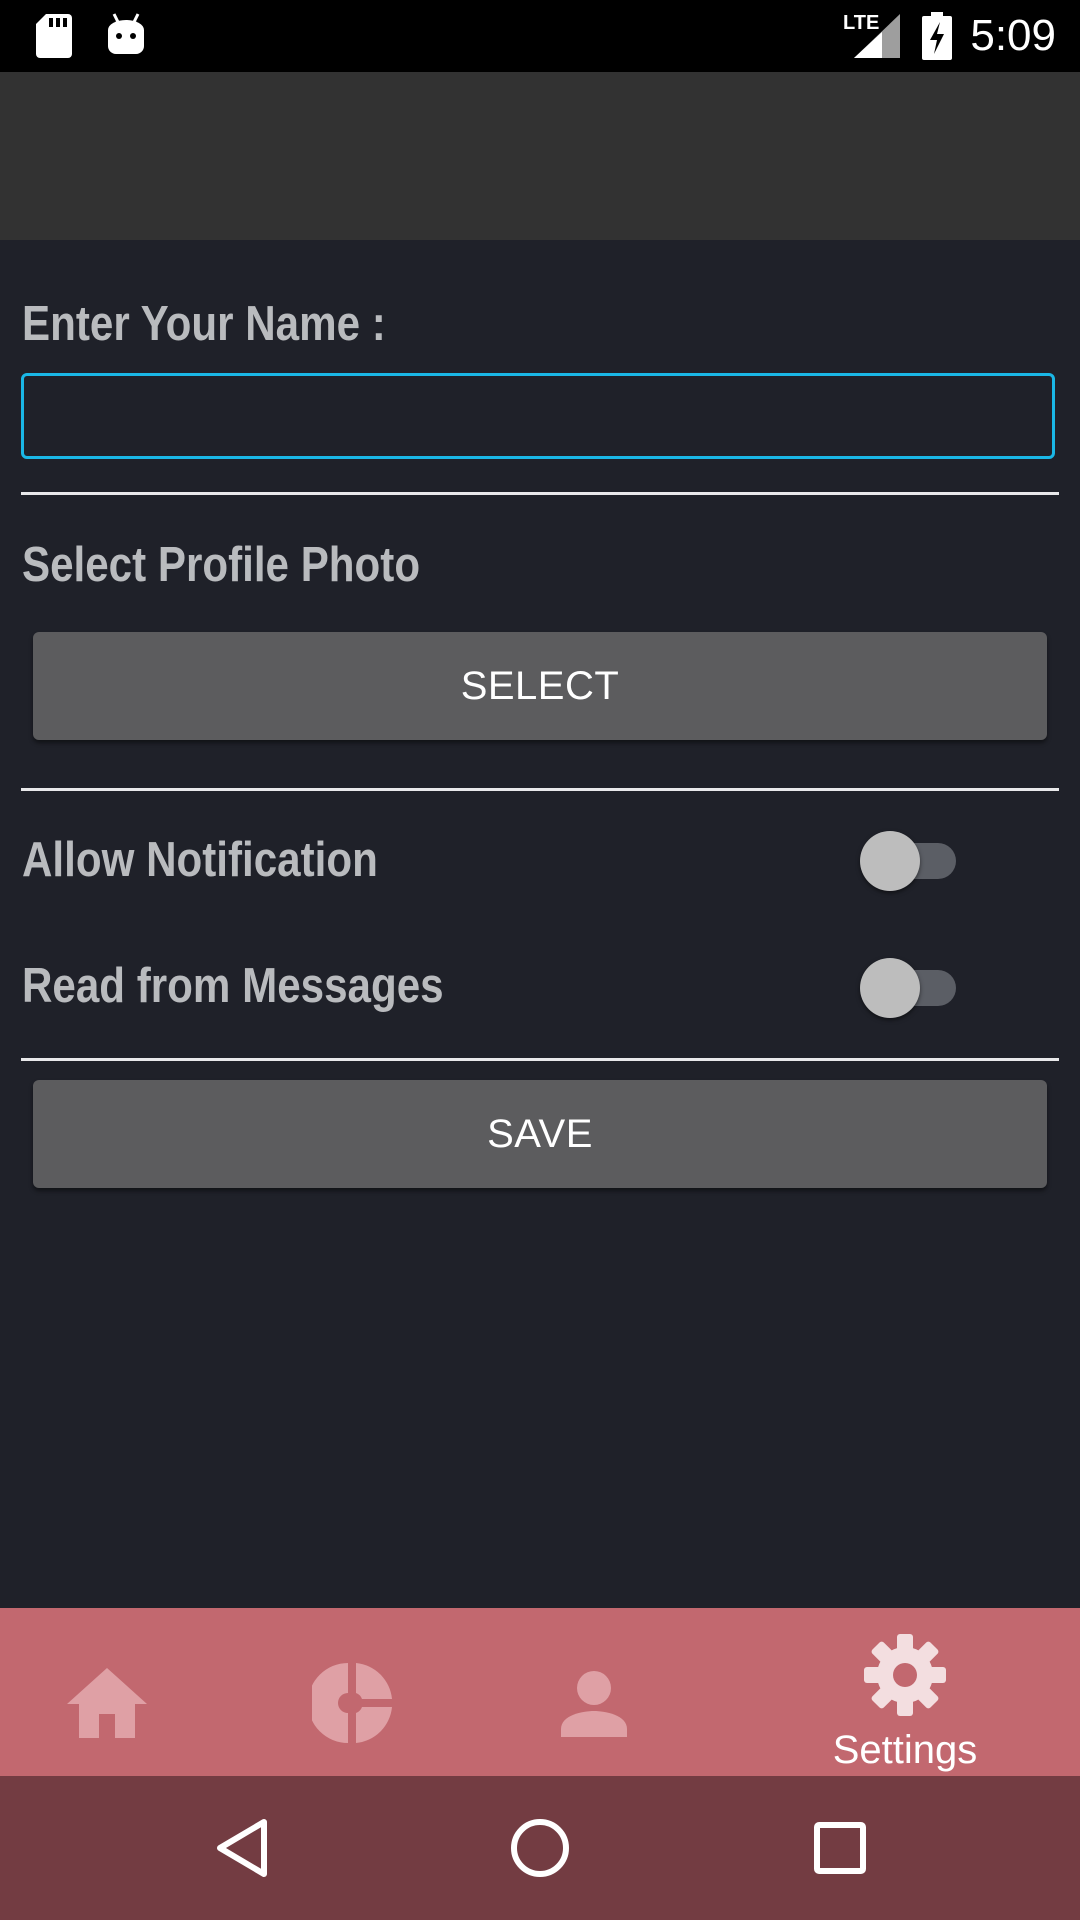 This screenshot has width=1080, height=1920. Describe the element at coordinates (242, 1848) in the screenshot. I see `back-icon` at that location.